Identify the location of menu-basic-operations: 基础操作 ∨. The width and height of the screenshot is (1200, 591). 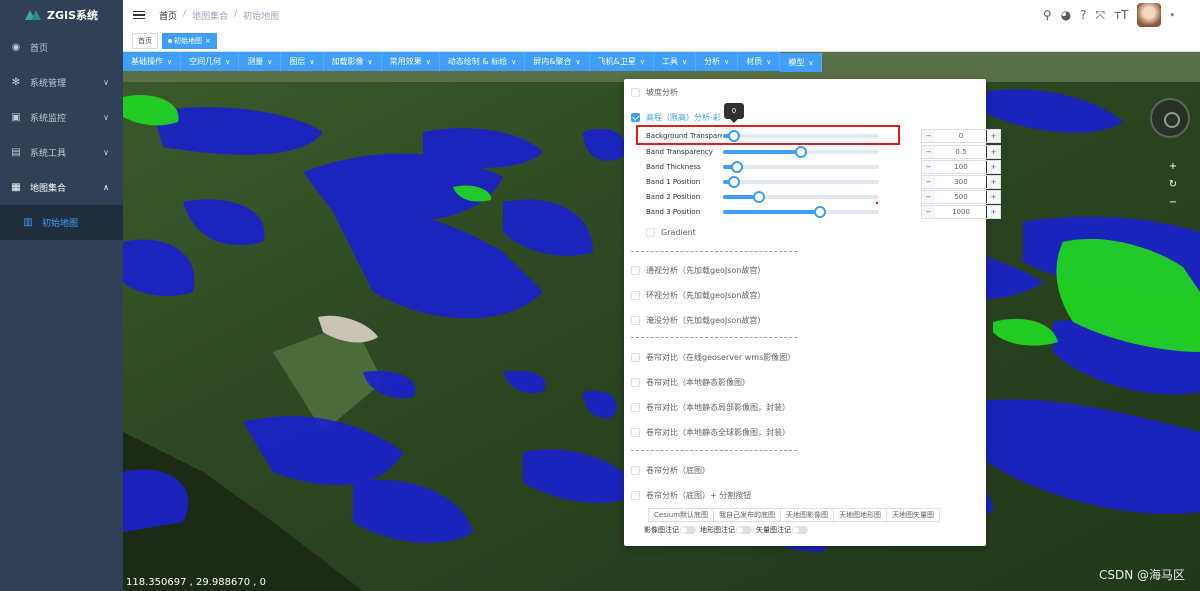
(152, 61).